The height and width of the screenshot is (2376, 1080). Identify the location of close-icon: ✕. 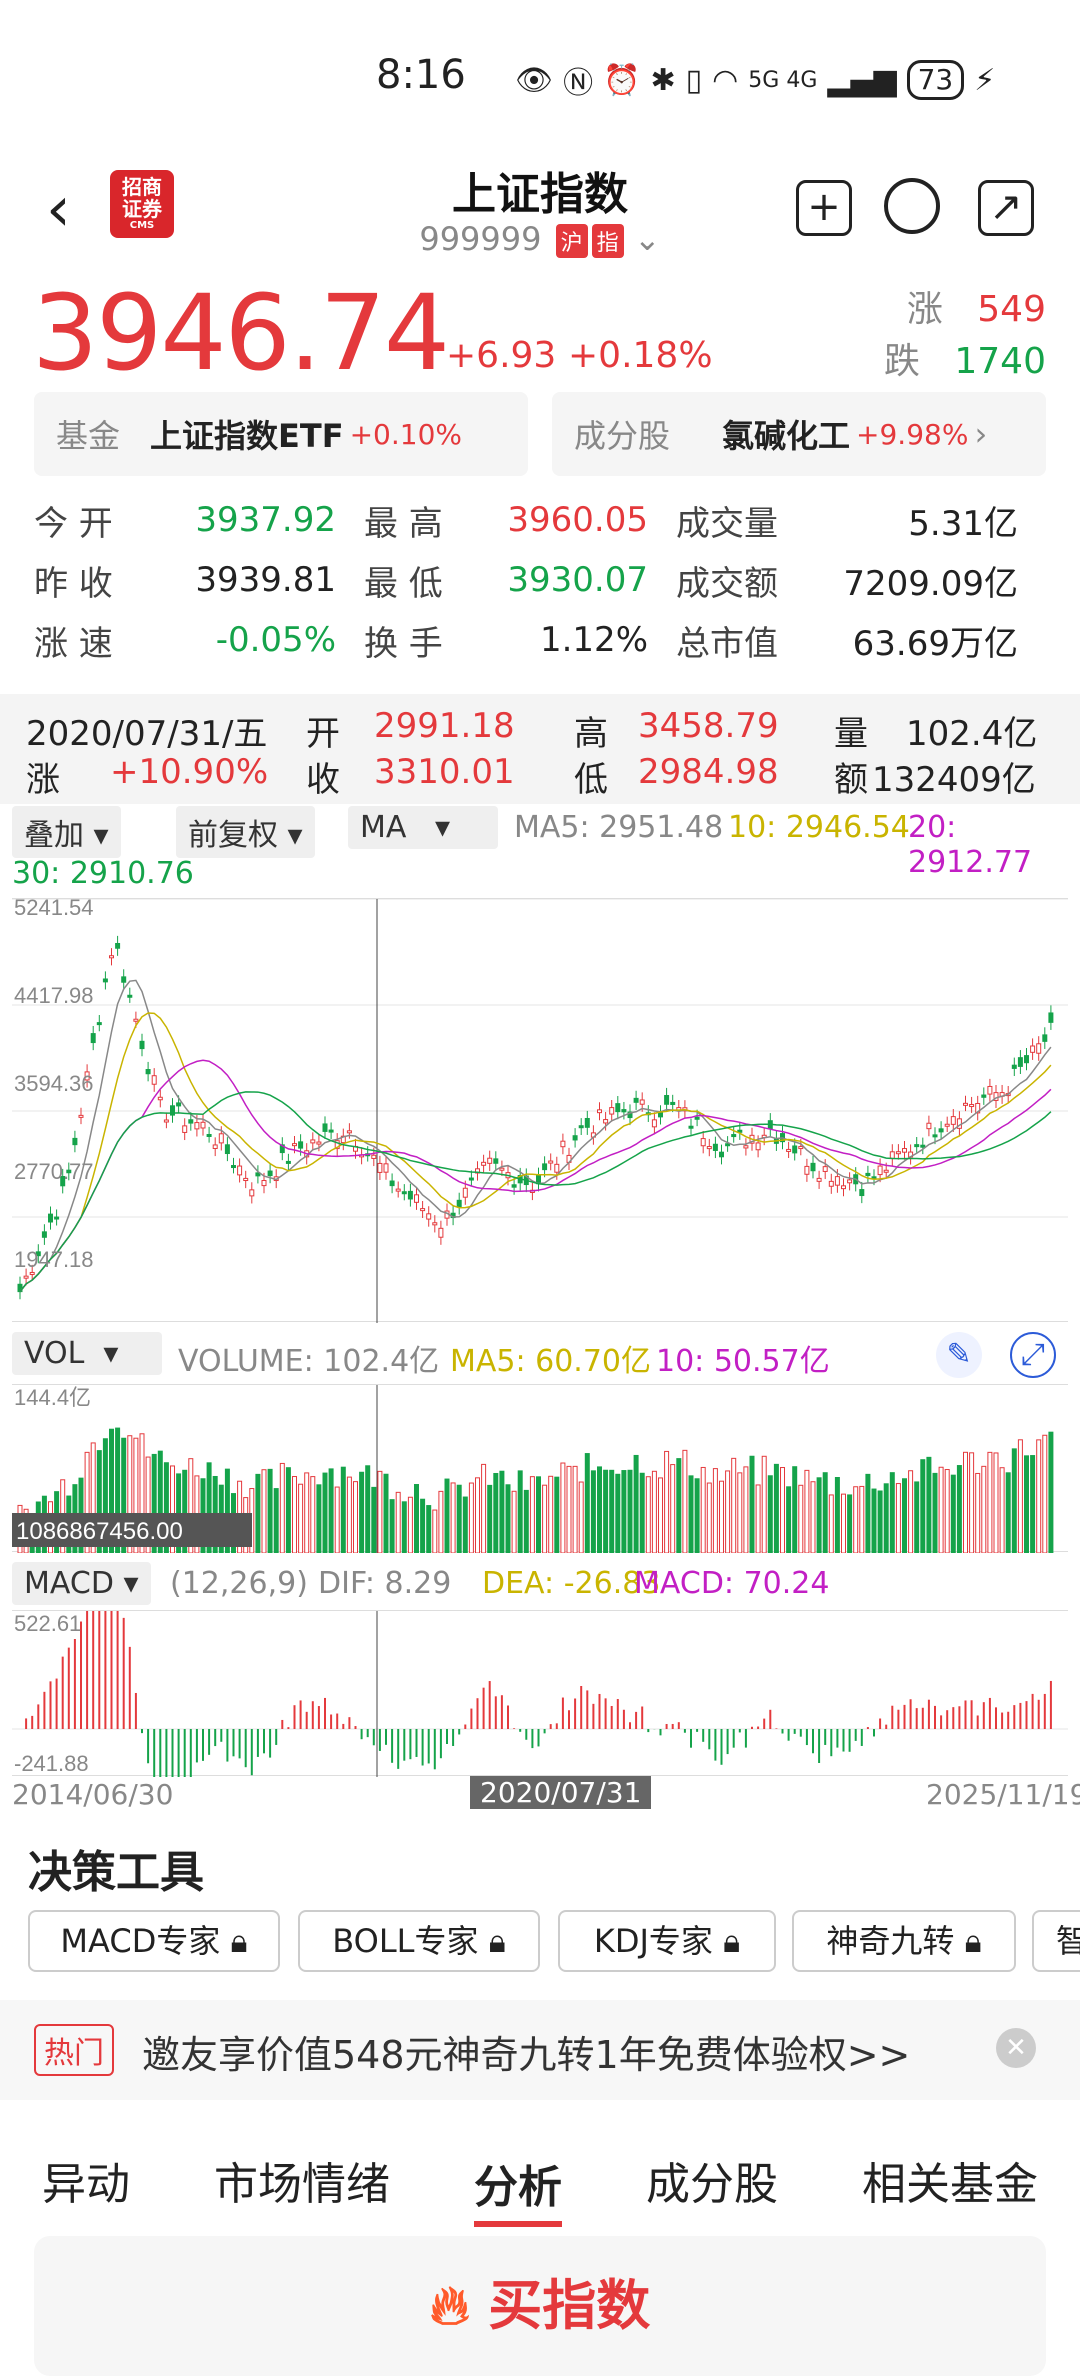
(1016, 2048).